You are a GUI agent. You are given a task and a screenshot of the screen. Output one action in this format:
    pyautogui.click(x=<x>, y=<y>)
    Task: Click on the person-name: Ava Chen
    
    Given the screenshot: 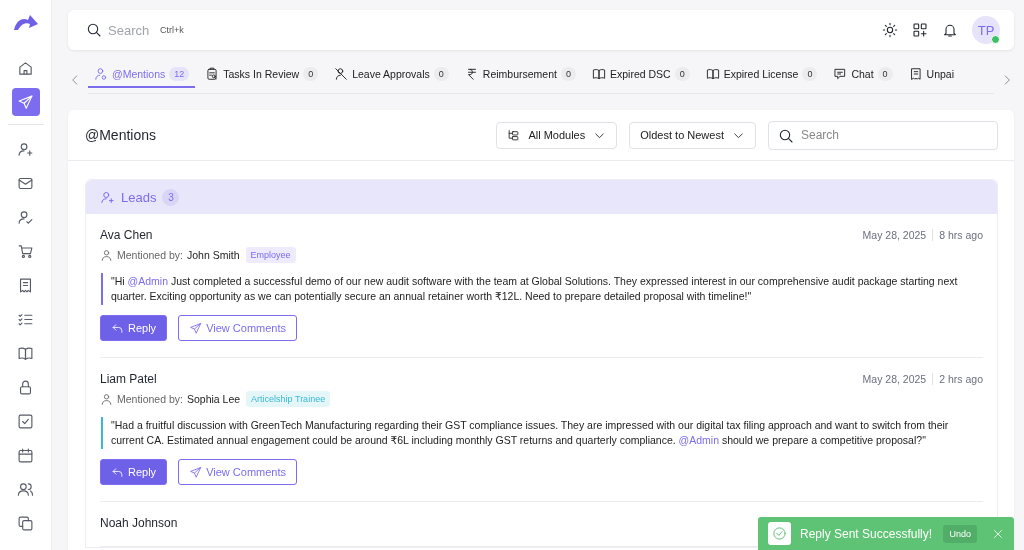 What is the action you would take?
    pyautogui.click(x=126, y=235)
    